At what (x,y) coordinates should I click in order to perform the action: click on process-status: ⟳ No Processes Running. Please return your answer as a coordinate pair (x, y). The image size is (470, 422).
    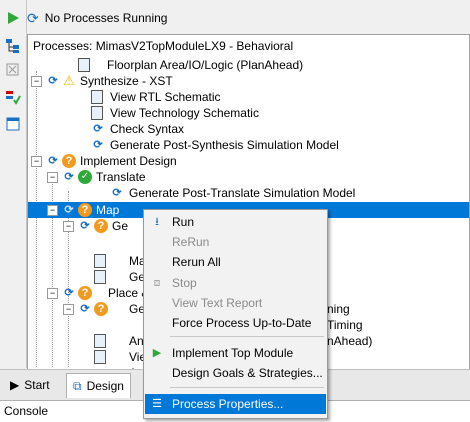
    Looking at the image, I should click on (97, 18).